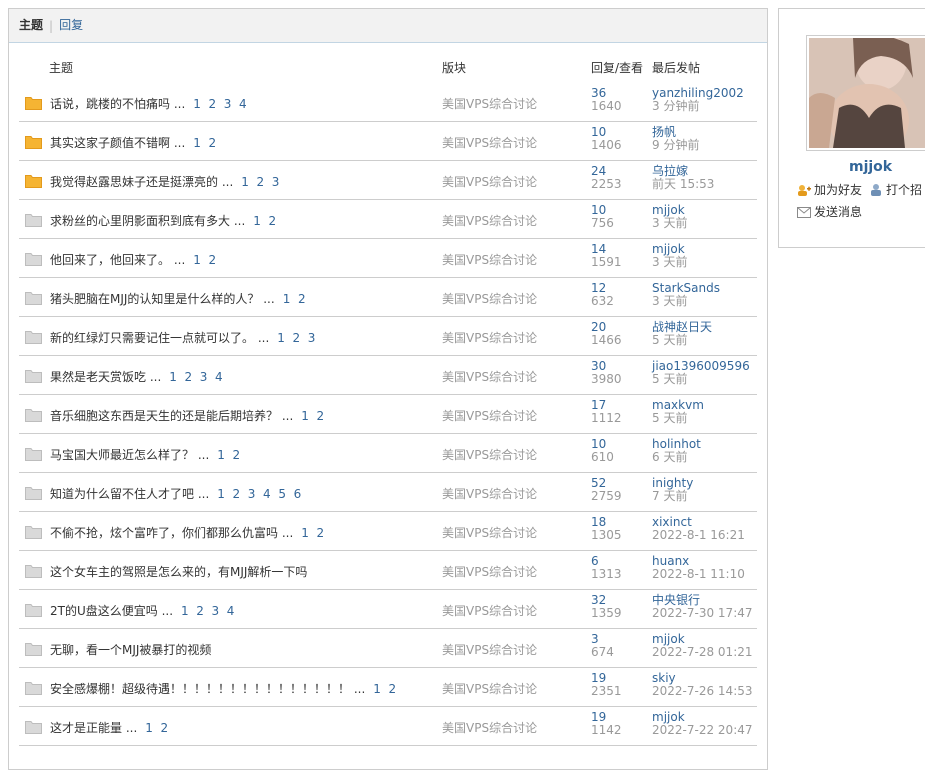 Image resolution: width=925 pixels, height=770 pixels. I want to click on profile-card: mjjok 加为好友 打个招 发送消息, so click(851, 128).